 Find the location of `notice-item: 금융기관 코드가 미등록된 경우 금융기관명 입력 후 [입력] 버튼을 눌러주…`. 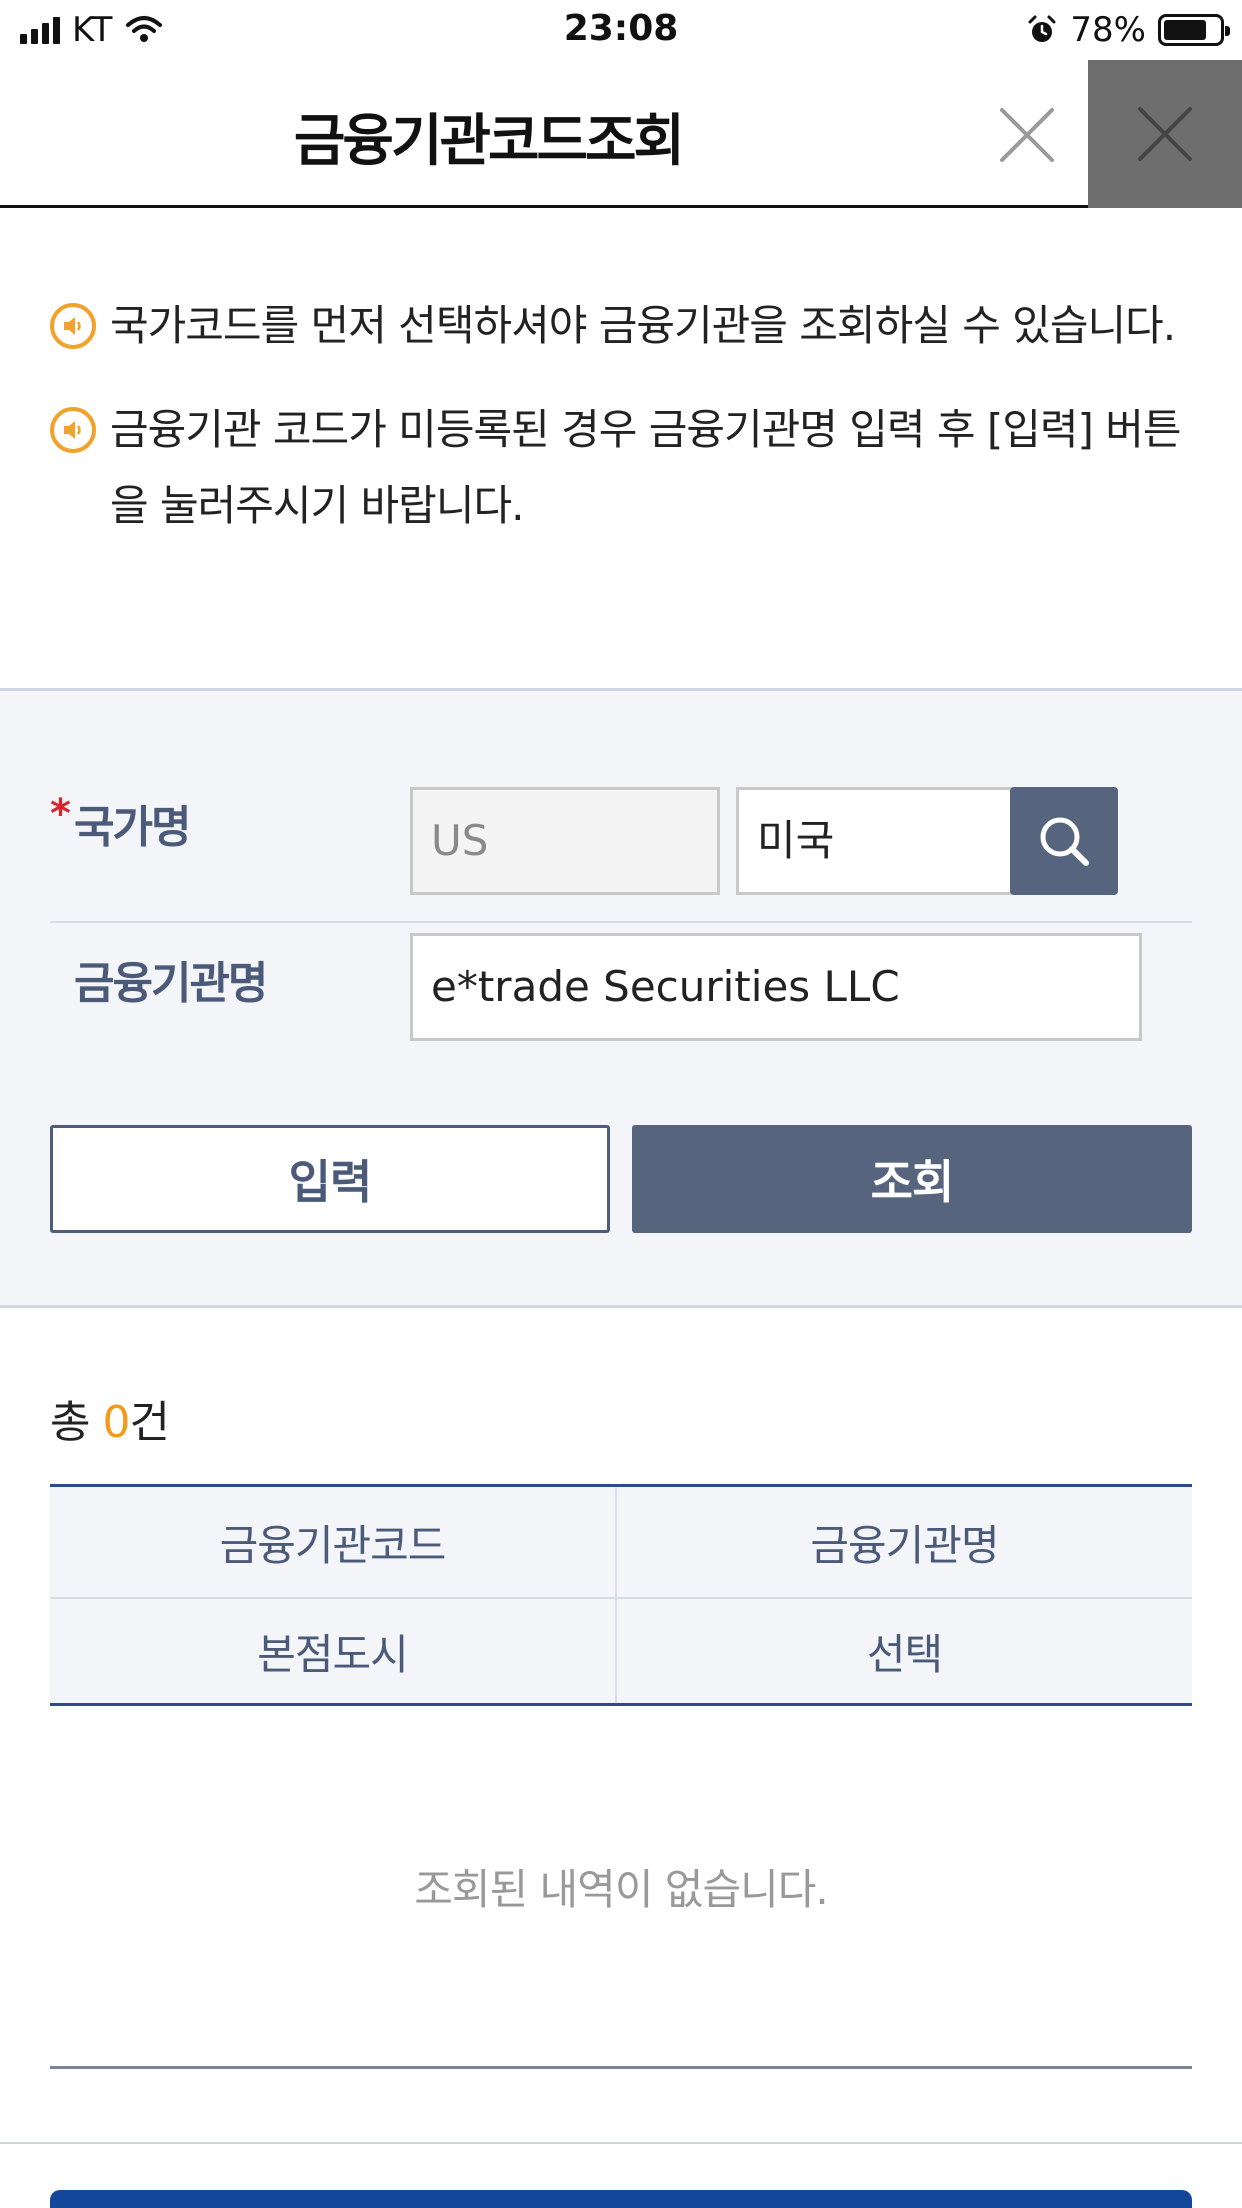

notice-item: 금융기관 코드가 미등록된 경우 금융기관명 입력 후 [입력] 버튼을 눌러주… is located at coordinates (621, 468).